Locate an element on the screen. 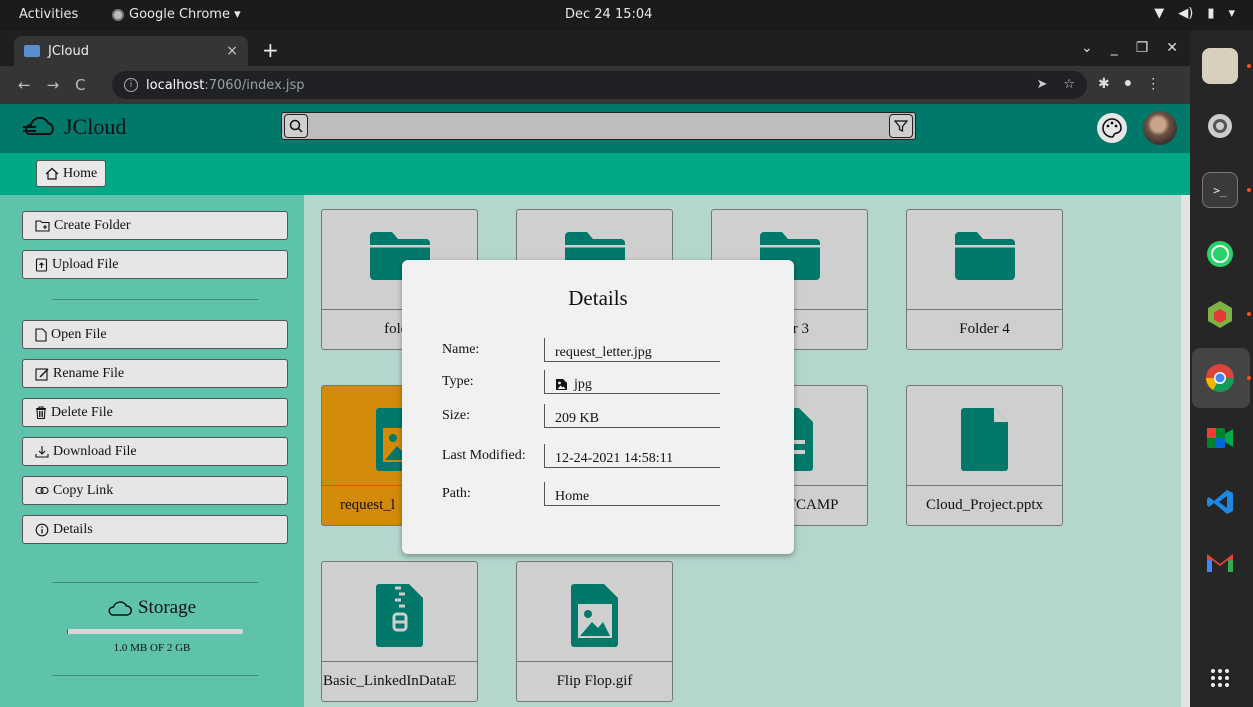  tab-title: JCloud is located at coordinates (68, 51).